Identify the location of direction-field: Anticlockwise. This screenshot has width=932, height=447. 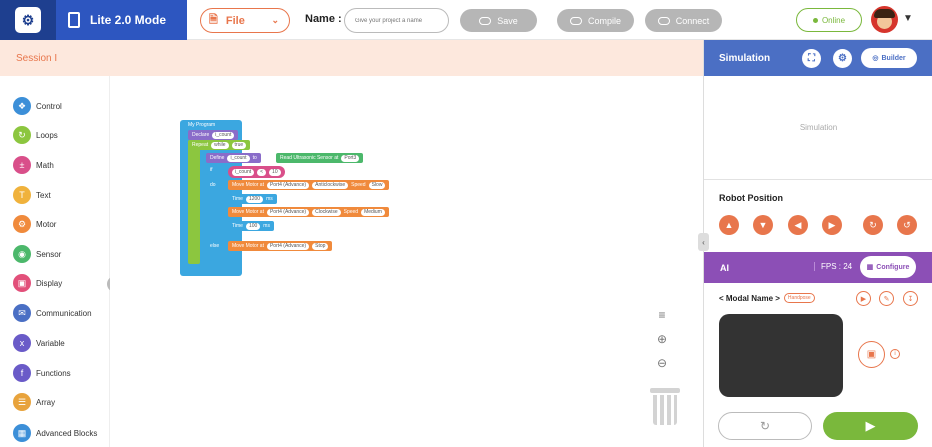
(330, 185).